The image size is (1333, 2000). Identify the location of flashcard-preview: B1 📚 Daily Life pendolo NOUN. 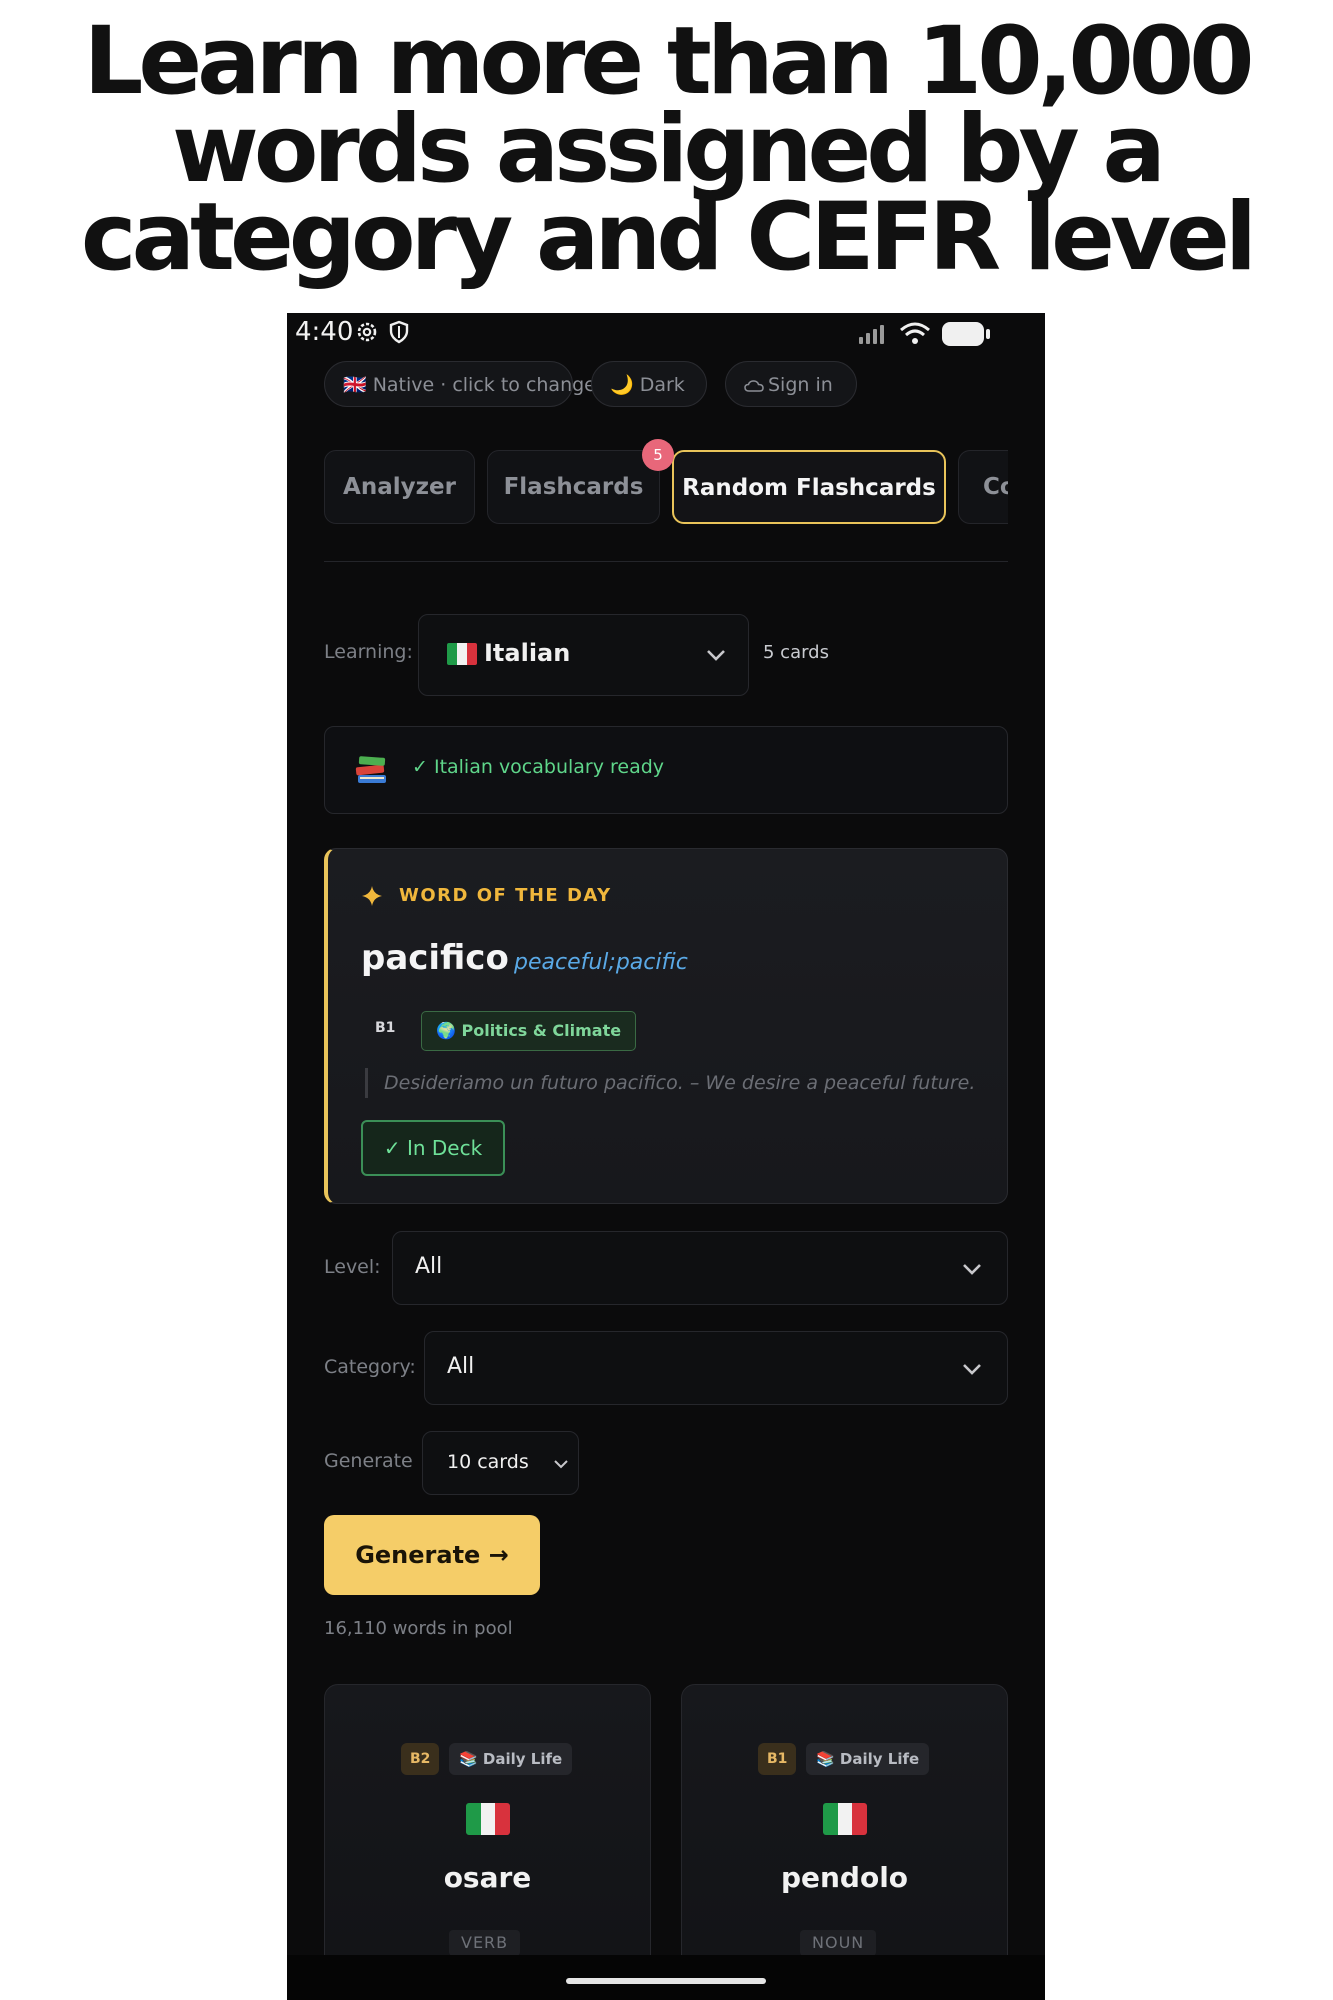
(844, 1842).